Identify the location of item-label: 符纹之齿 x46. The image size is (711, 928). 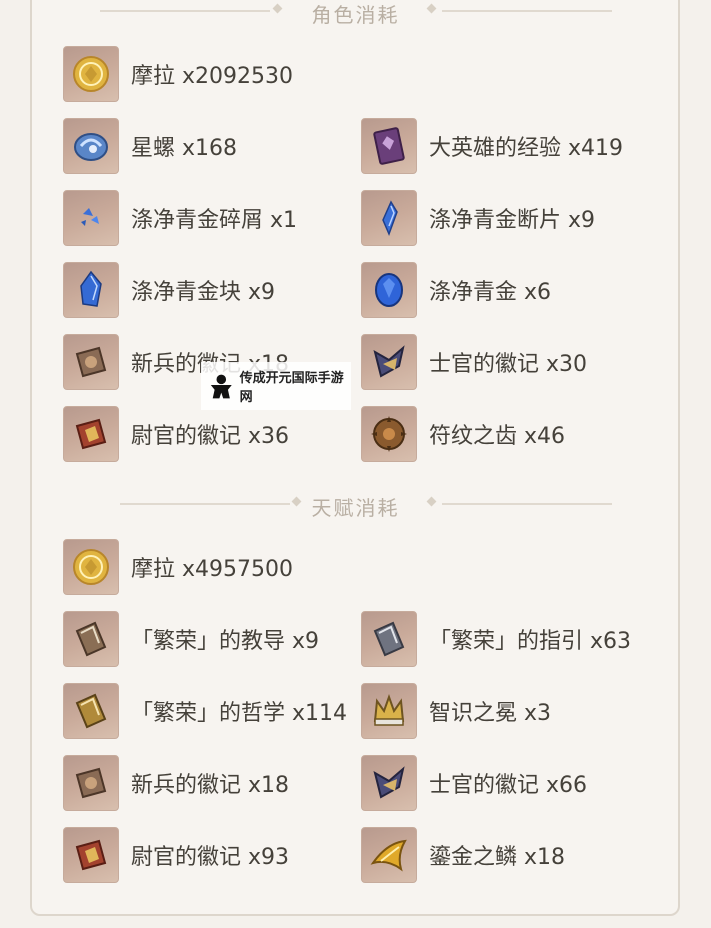
(497, 436).